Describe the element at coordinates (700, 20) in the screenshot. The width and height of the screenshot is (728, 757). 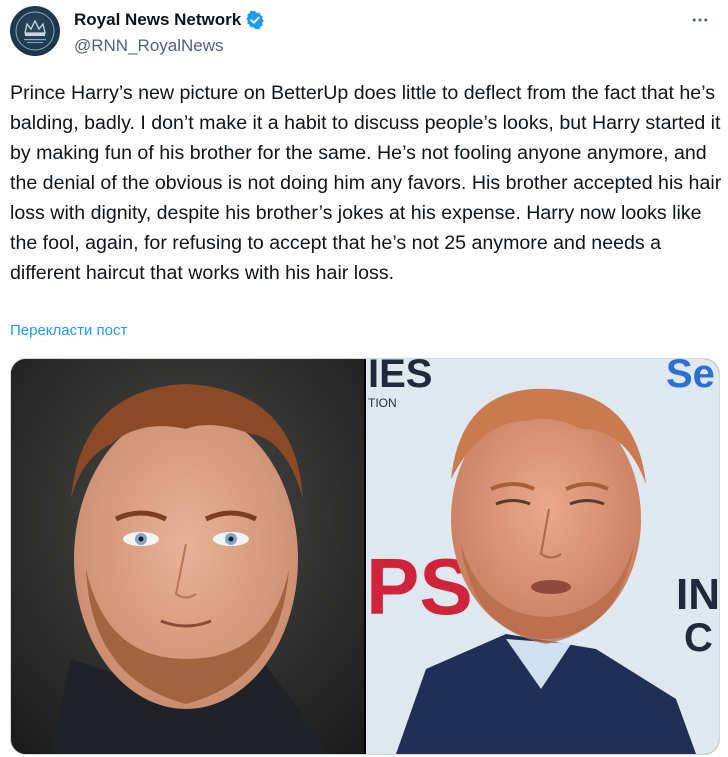
I see `more-options-icon` at that location.